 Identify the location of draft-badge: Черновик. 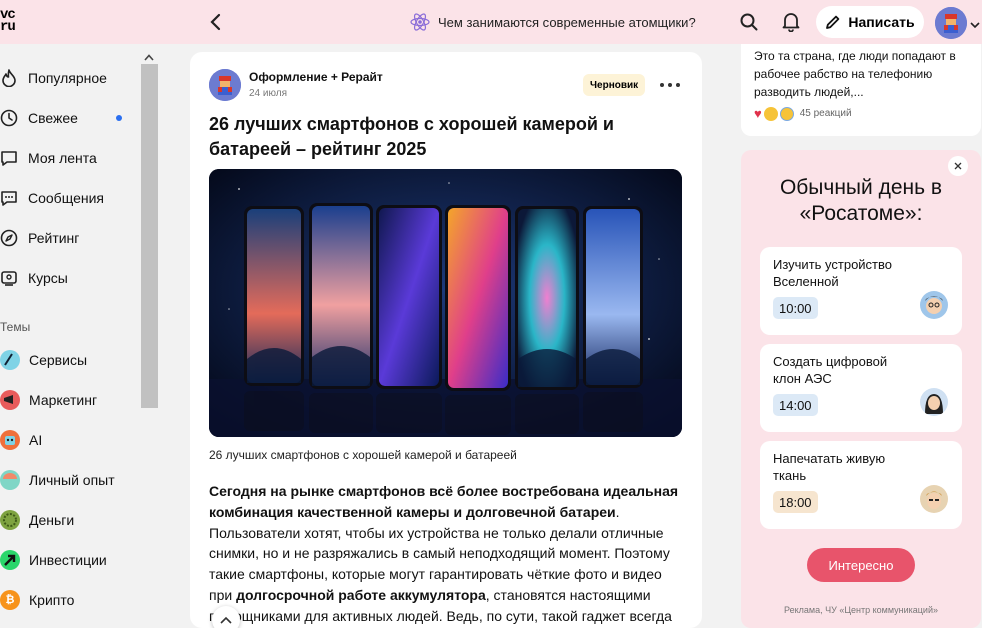
(614, 85).